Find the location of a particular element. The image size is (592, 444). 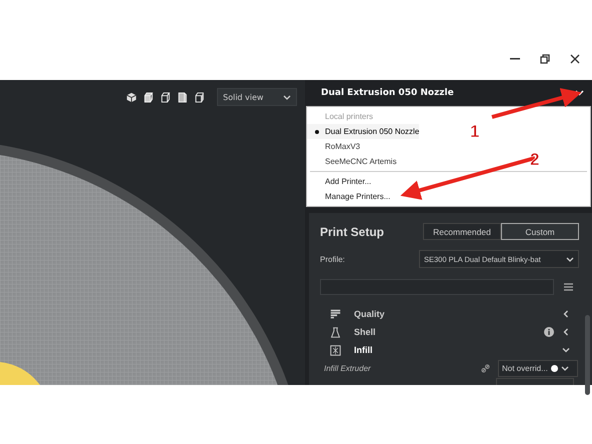

section-title: Print Setup is located at coordinates (352, 231).